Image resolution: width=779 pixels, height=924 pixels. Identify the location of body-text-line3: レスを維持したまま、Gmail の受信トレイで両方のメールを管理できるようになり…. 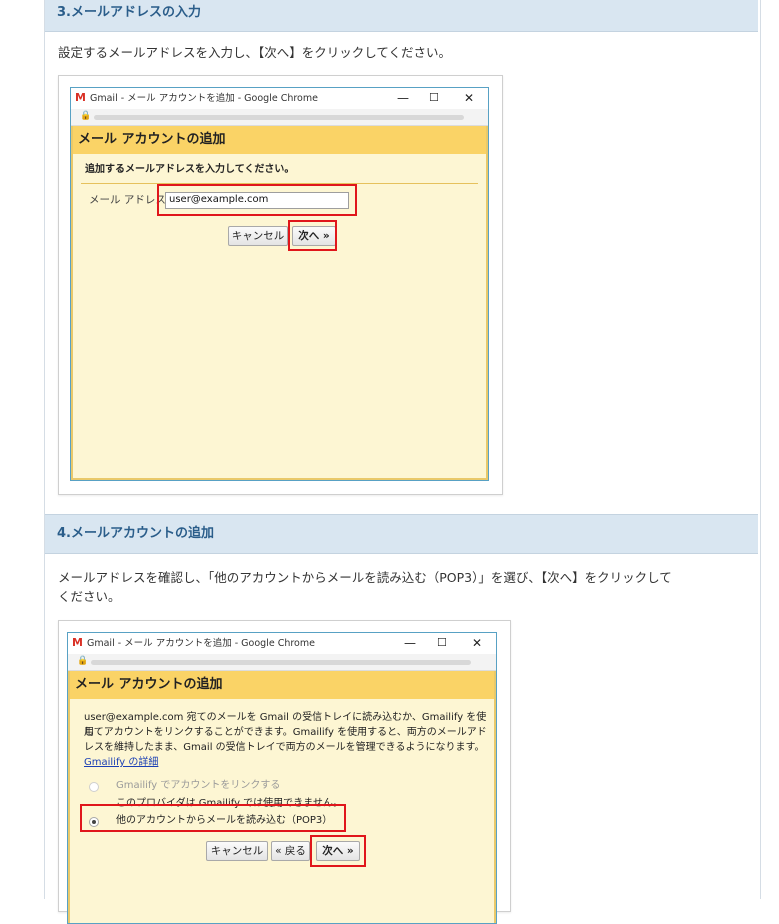
(284, 747).